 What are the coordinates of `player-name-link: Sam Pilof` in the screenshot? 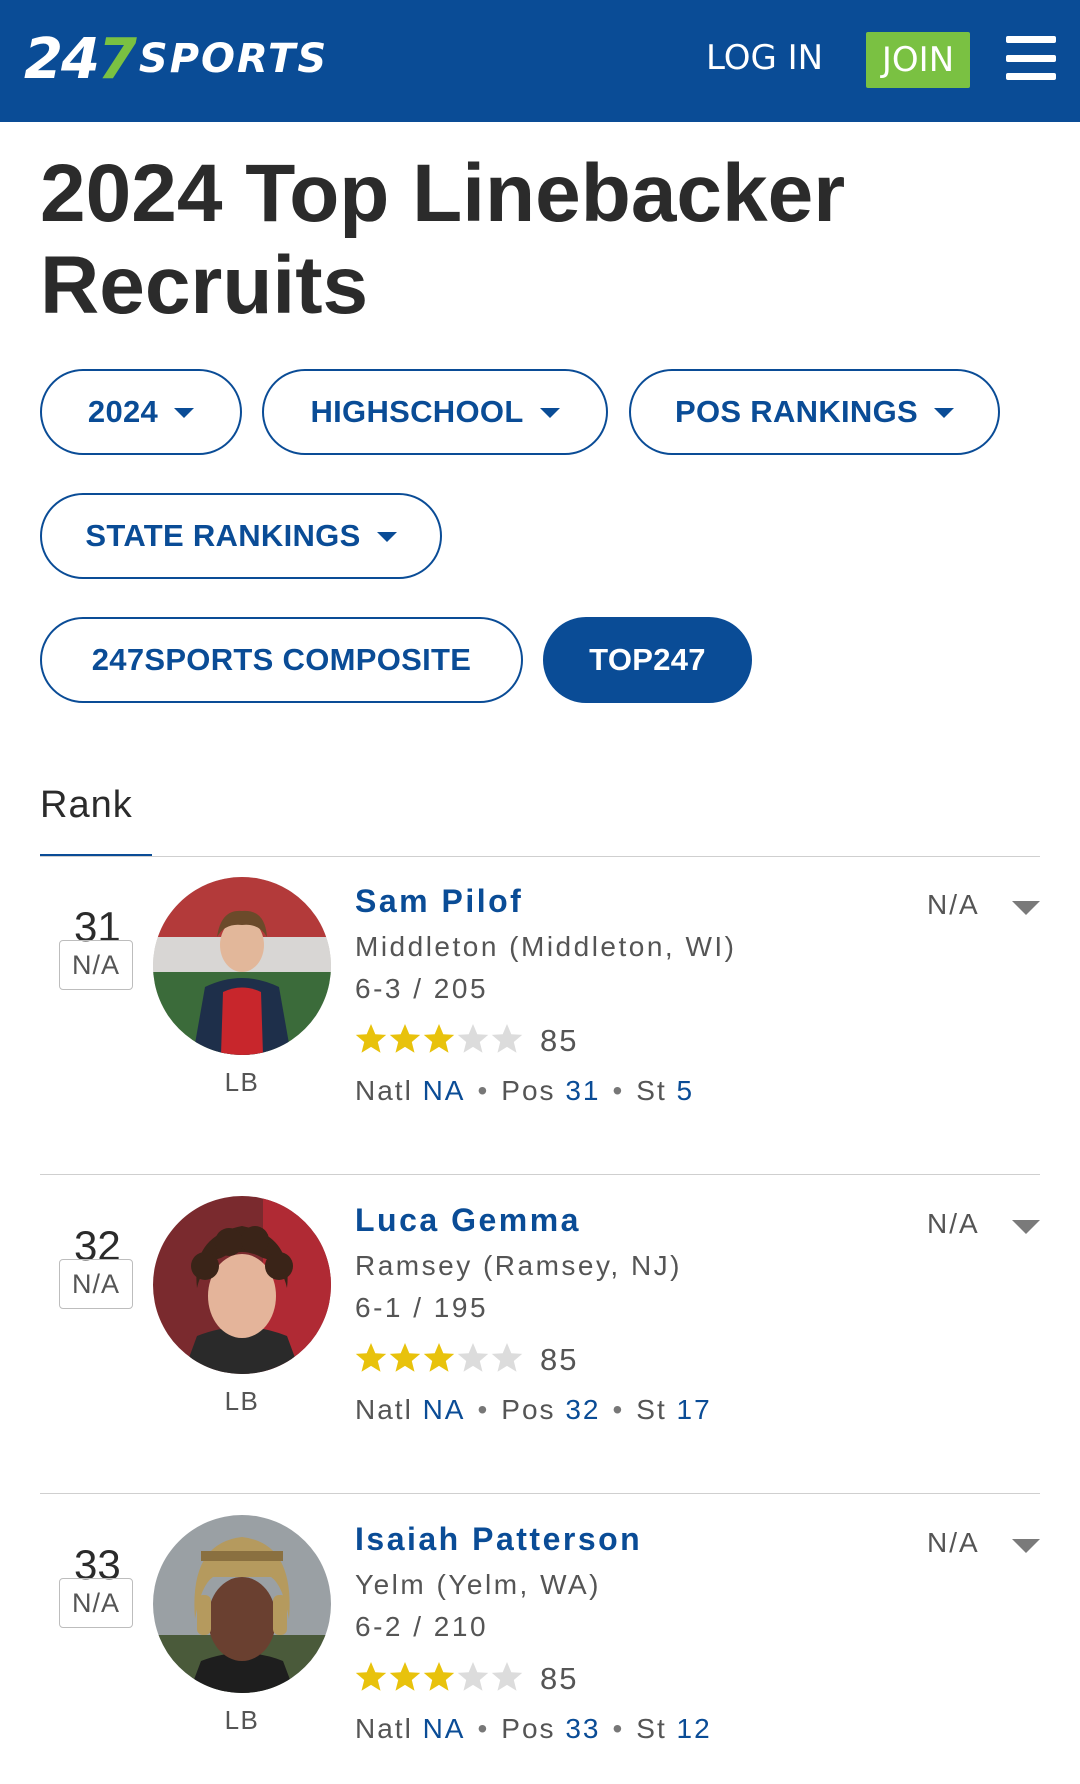 It's located at (439, 901).